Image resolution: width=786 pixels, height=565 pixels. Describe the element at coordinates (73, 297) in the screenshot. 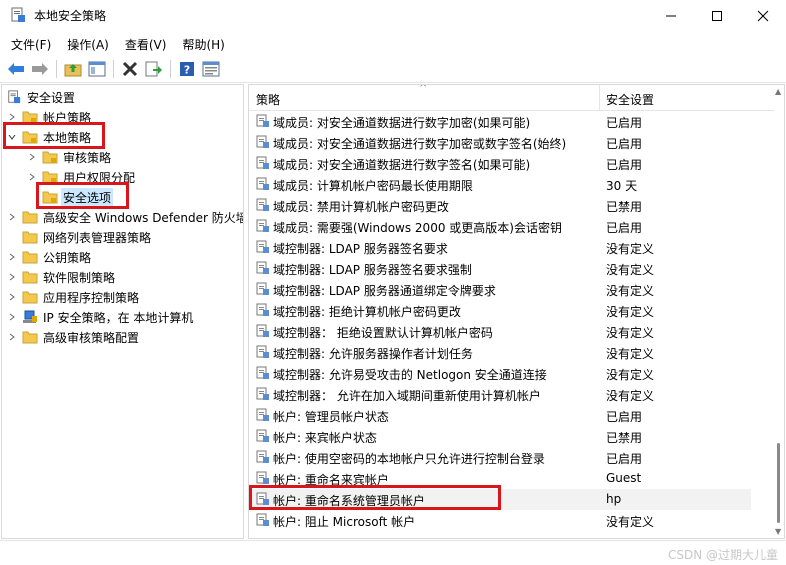

I see `tree-item-application-control: 应用程序控制策略` at that location.